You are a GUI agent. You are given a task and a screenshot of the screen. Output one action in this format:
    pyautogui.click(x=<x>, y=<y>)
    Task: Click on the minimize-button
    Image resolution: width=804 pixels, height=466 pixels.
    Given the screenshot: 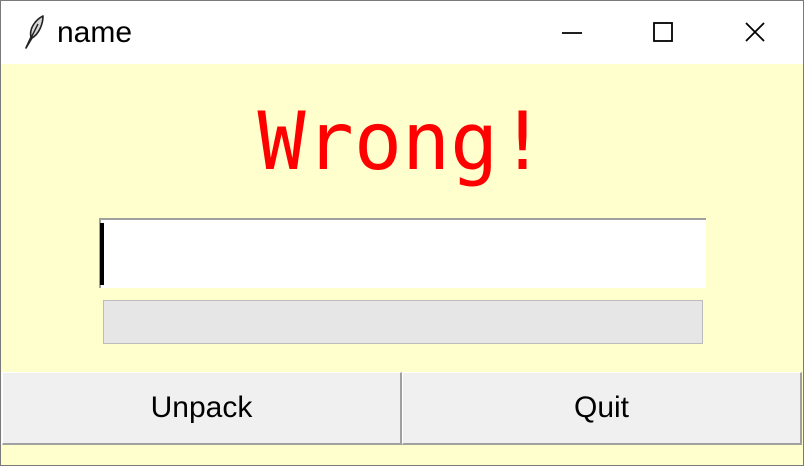 What is the action you would take?
    pyautogui.click(x=572, y=32)
    